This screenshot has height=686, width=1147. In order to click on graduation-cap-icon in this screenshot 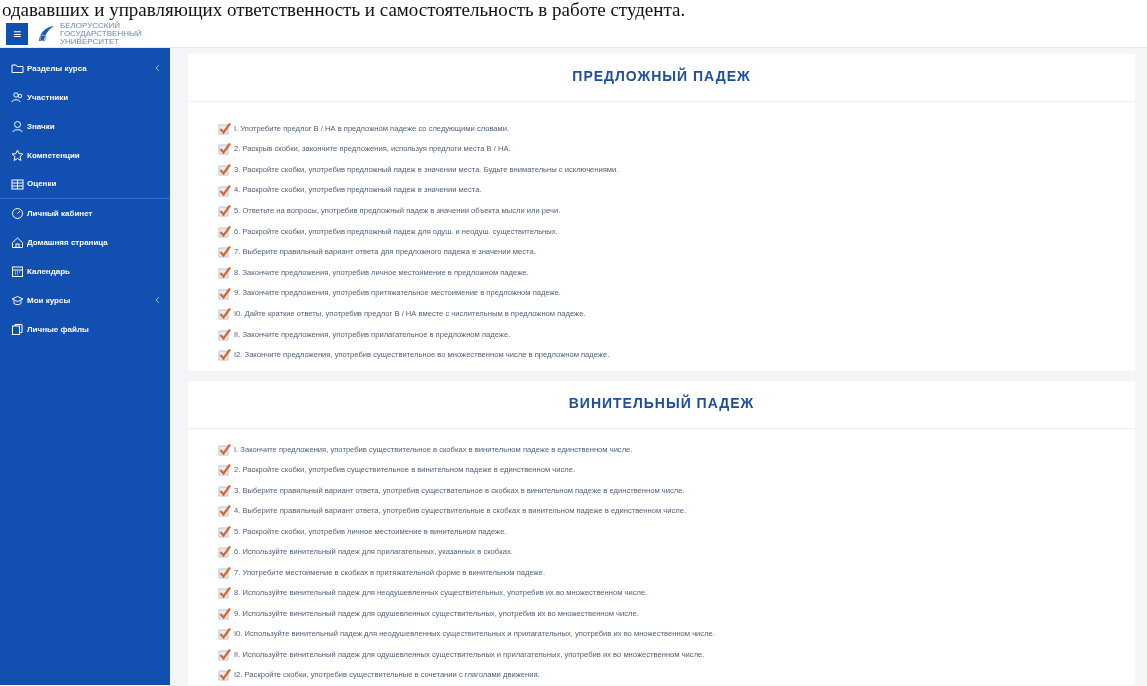, I will do `click(17, 300)`.